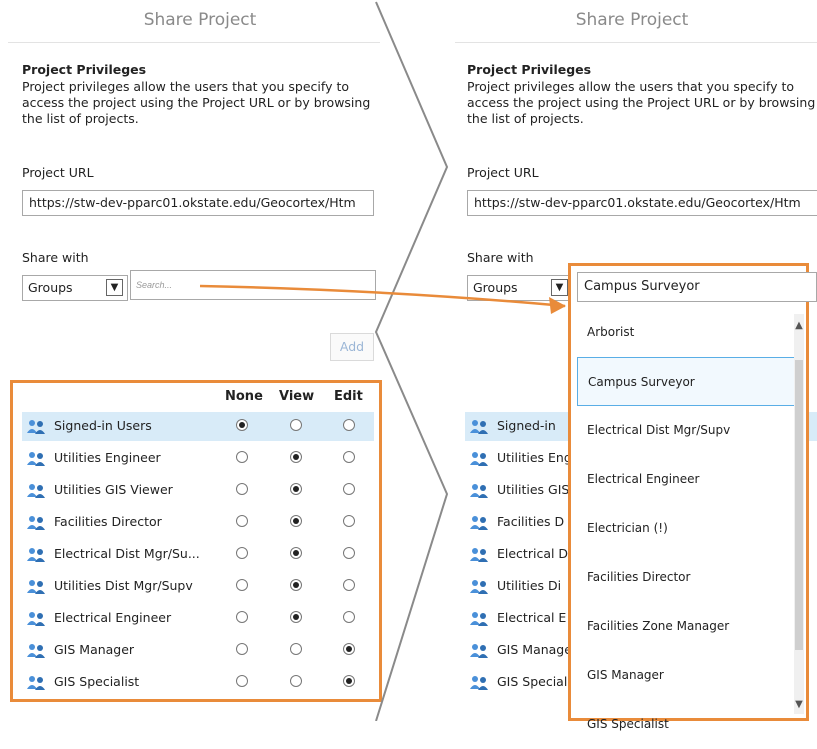 This screenshot has width=817, height=749. What do you see at coordinates (382, 296) in the screenshot?
I see `annotation-arrow` at bounding box center [382, 296].